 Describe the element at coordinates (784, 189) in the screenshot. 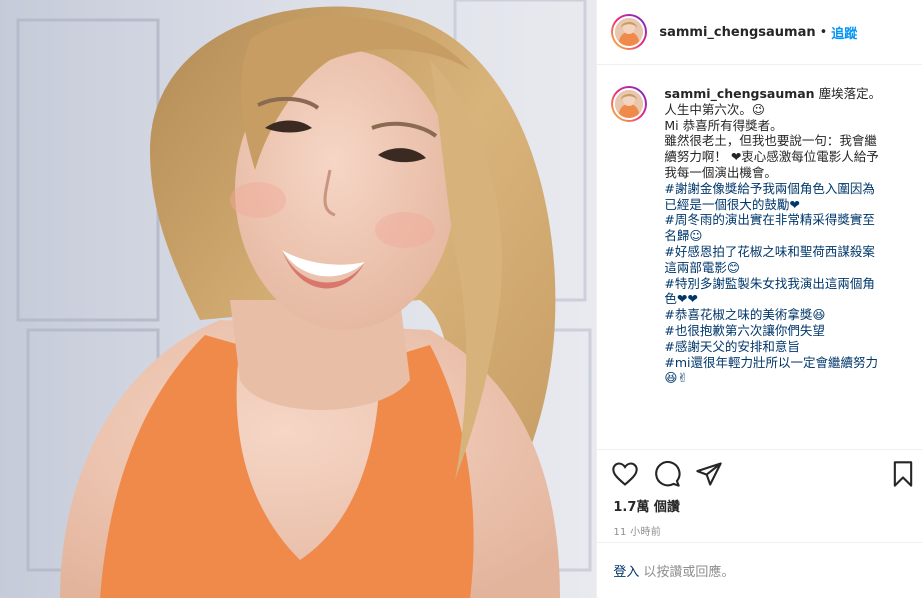

I see `hashtag-line: #謝謝金像獎給予我兩個角色入圍因為` at that location.